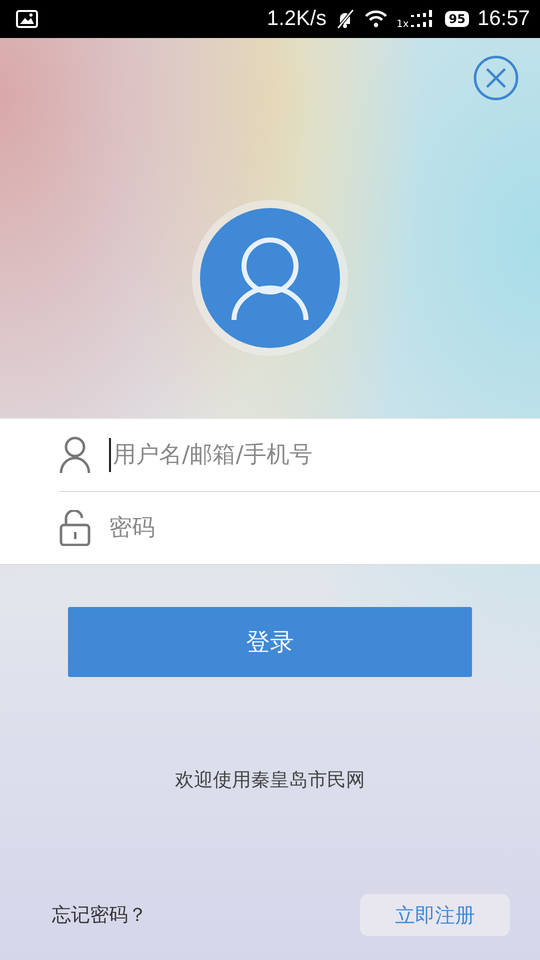 Image resolution: width=540 pixels, height=960 pixels. What do you see at coordinates (270, 642) in the screenshot?
I see `login-button: 登录` at bounding box center [270, 642].